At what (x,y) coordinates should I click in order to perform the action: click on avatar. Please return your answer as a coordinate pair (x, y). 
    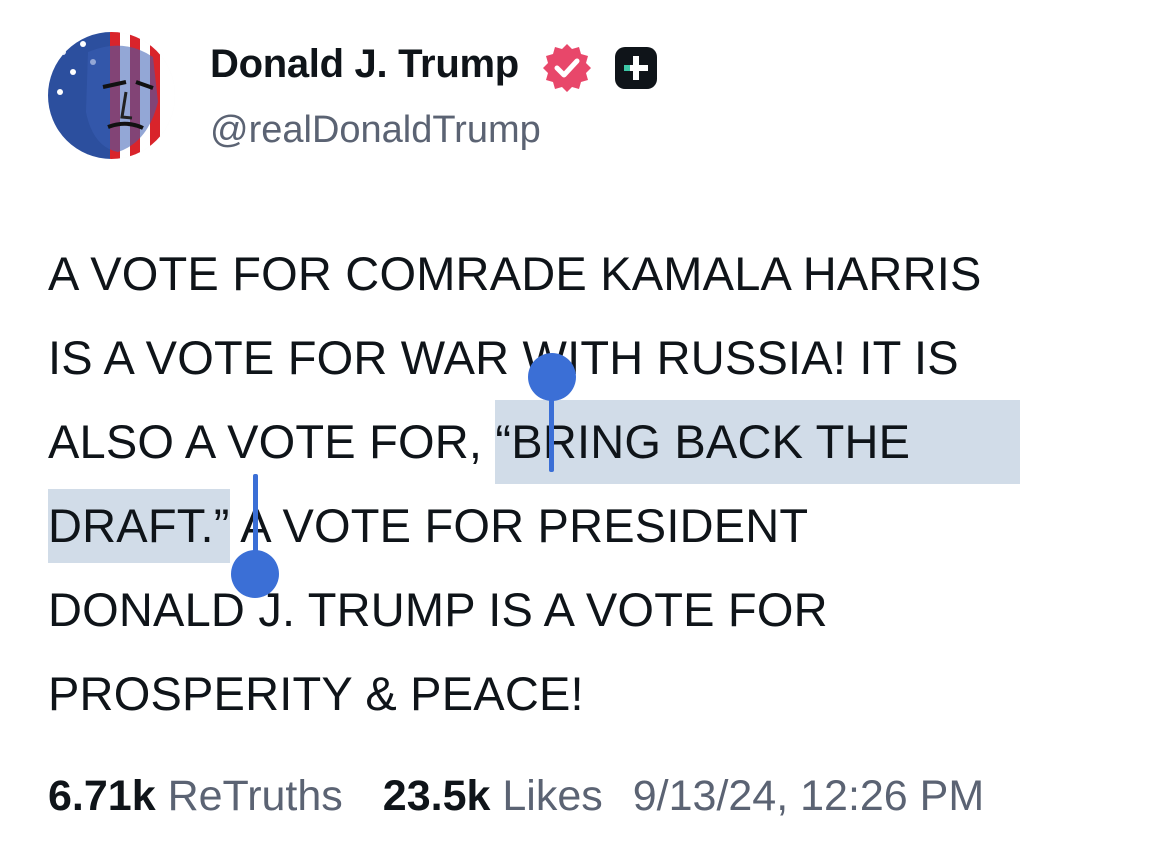
    Looking at the image, I should click on (111, 95).